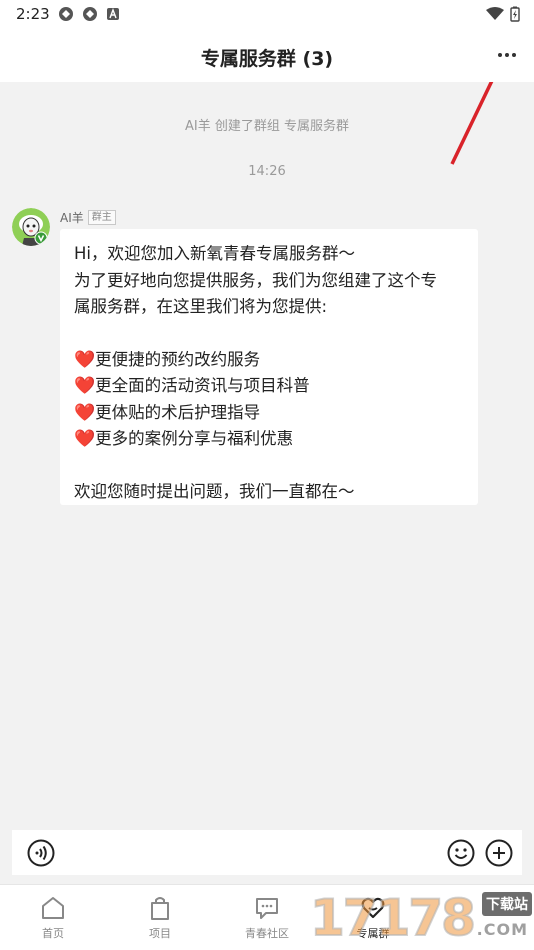 This screenshot has height=950, width=534. Describe the element at coordinates (267, 852) in the screenshot. I see `input-bar` at that location.